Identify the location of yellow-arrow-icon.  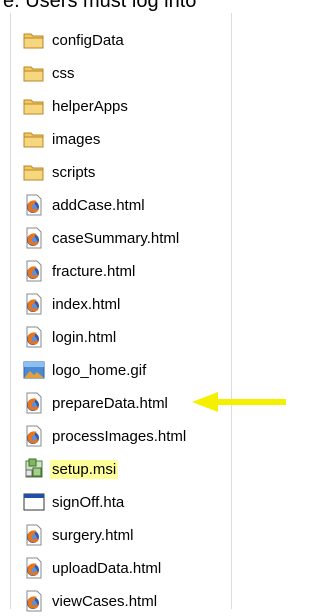
(239, 402).